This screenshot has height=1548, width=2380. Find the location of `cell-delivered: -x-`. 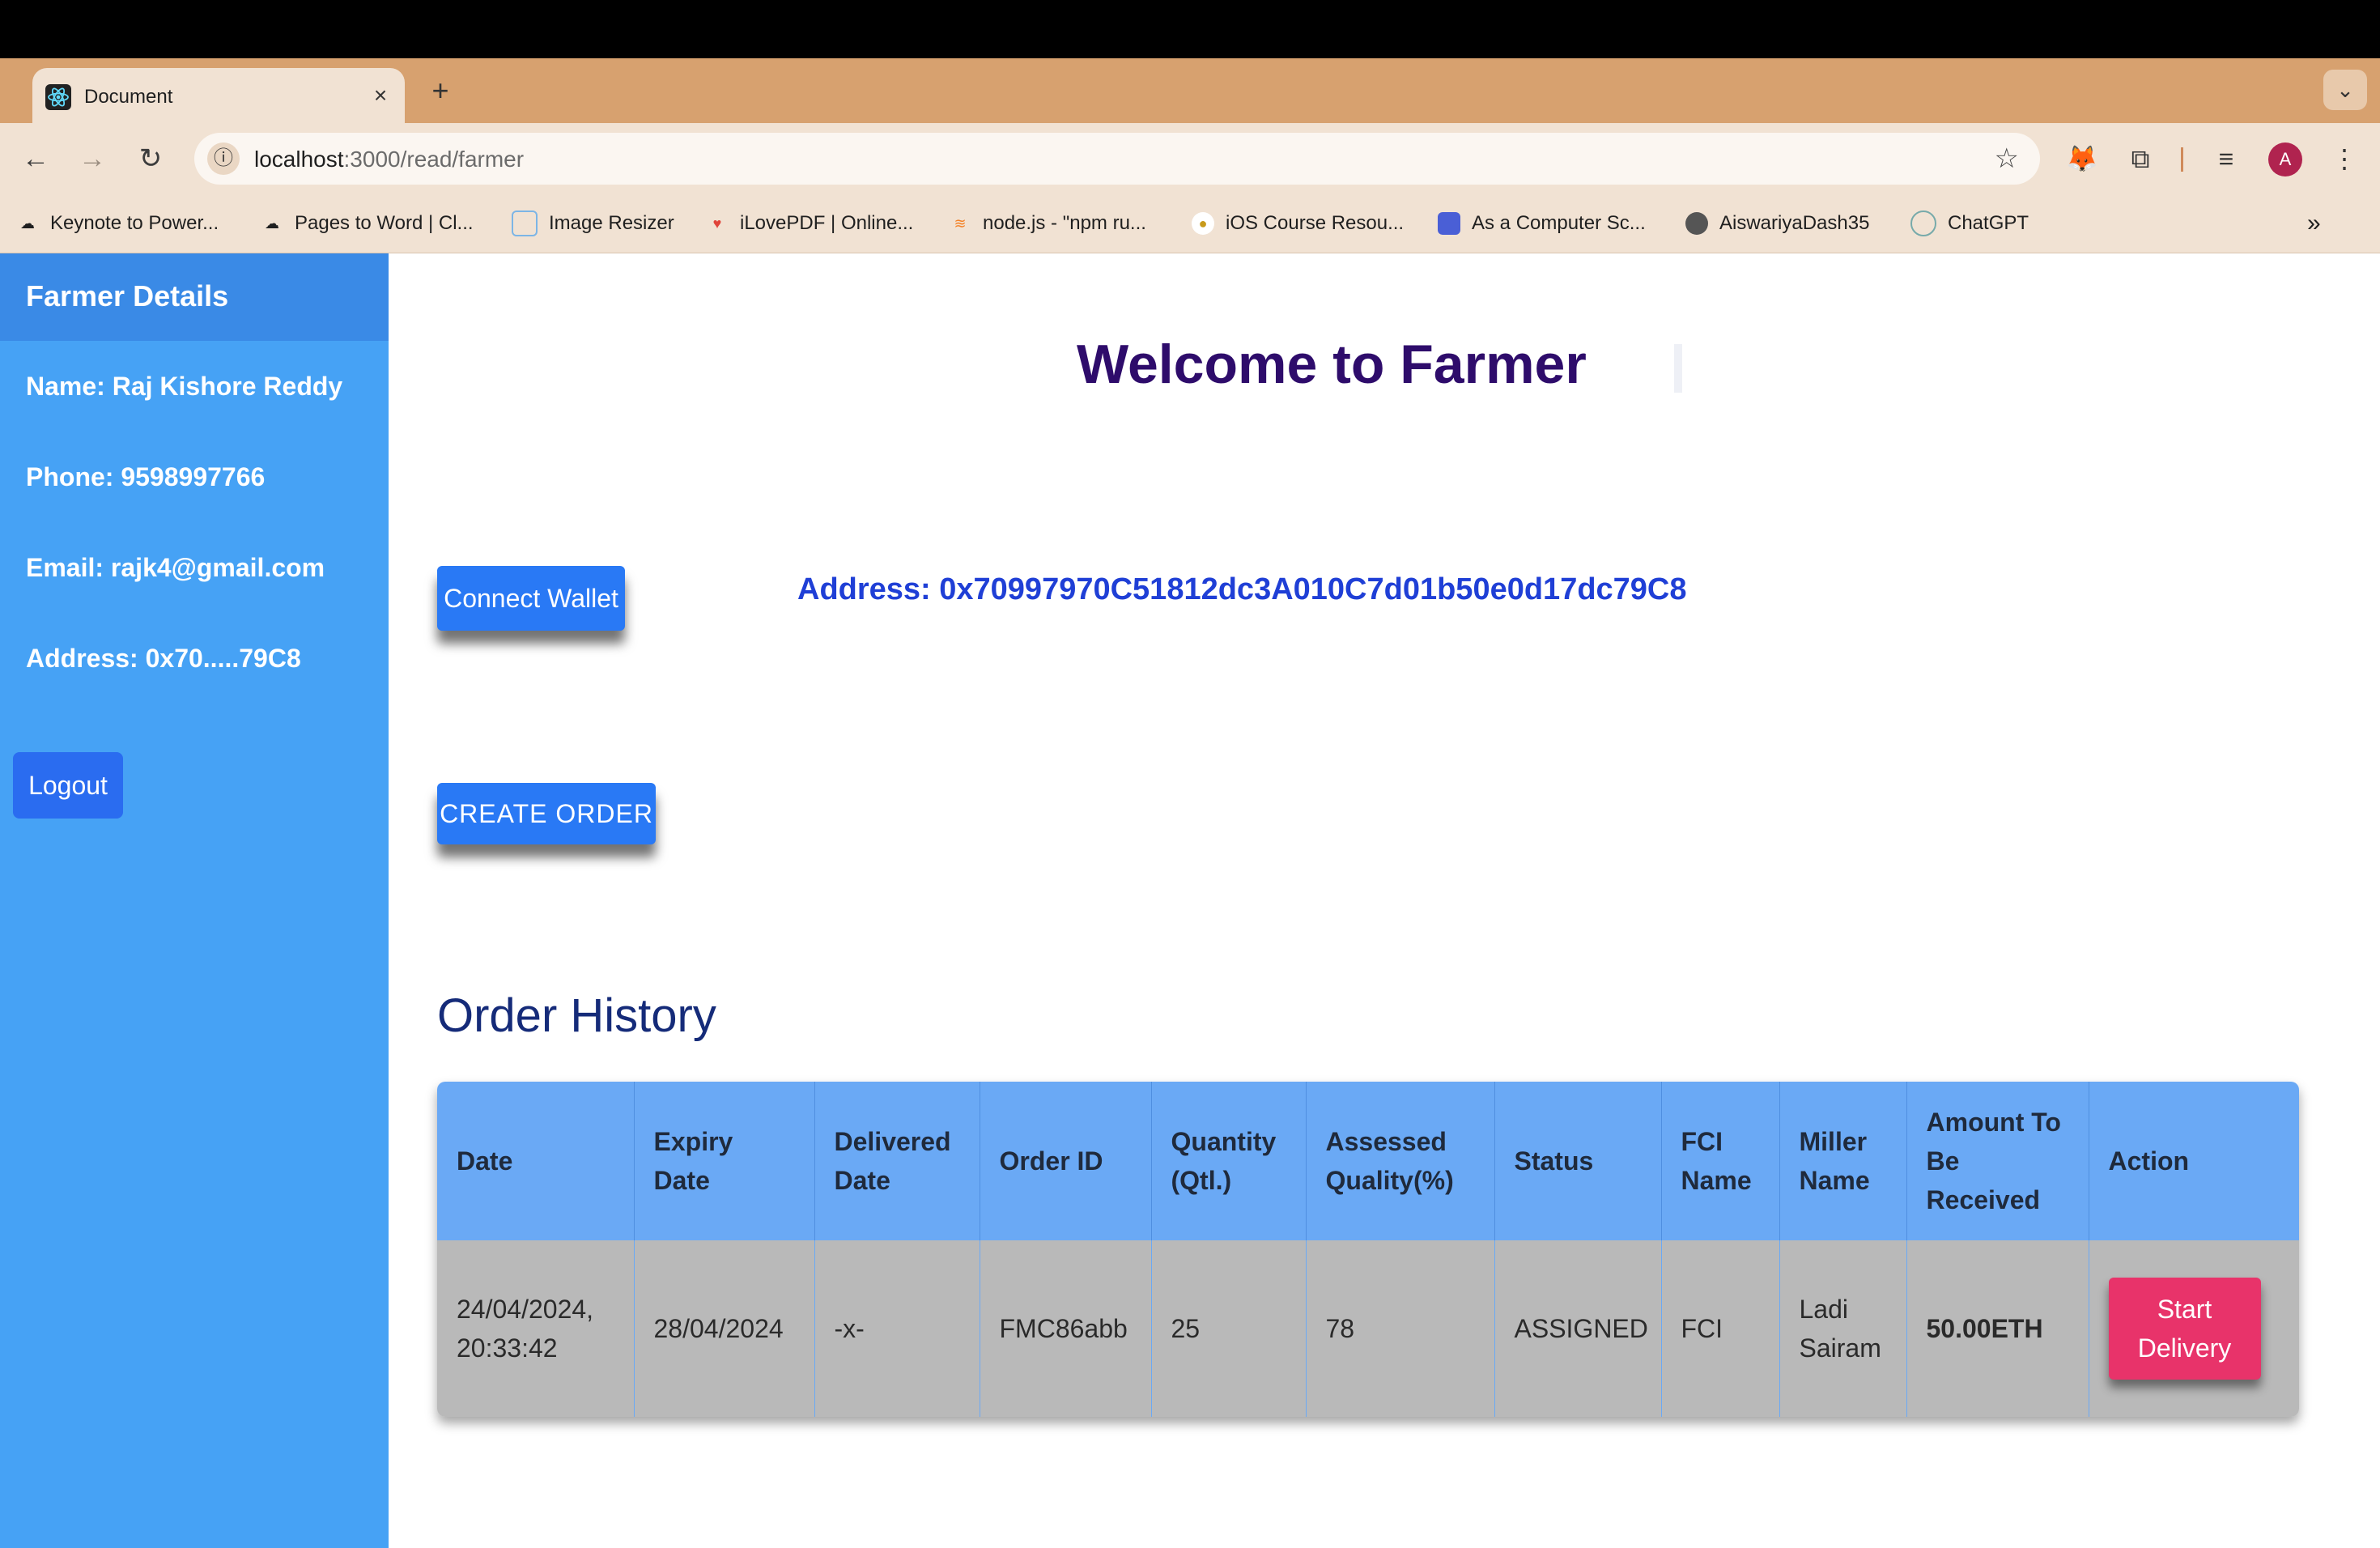

cell-delivered: -x- is located at coordinates (897, 1328).